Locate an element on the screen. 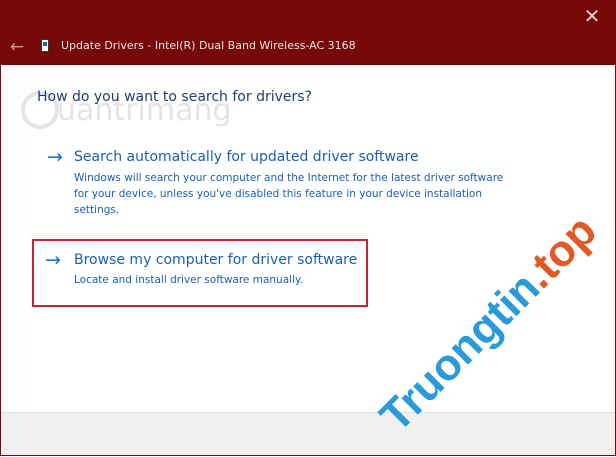 Image resolution: width=616 pixels, height=457 pixels. close-icon: ✕ is located at coordinates (592, 16).